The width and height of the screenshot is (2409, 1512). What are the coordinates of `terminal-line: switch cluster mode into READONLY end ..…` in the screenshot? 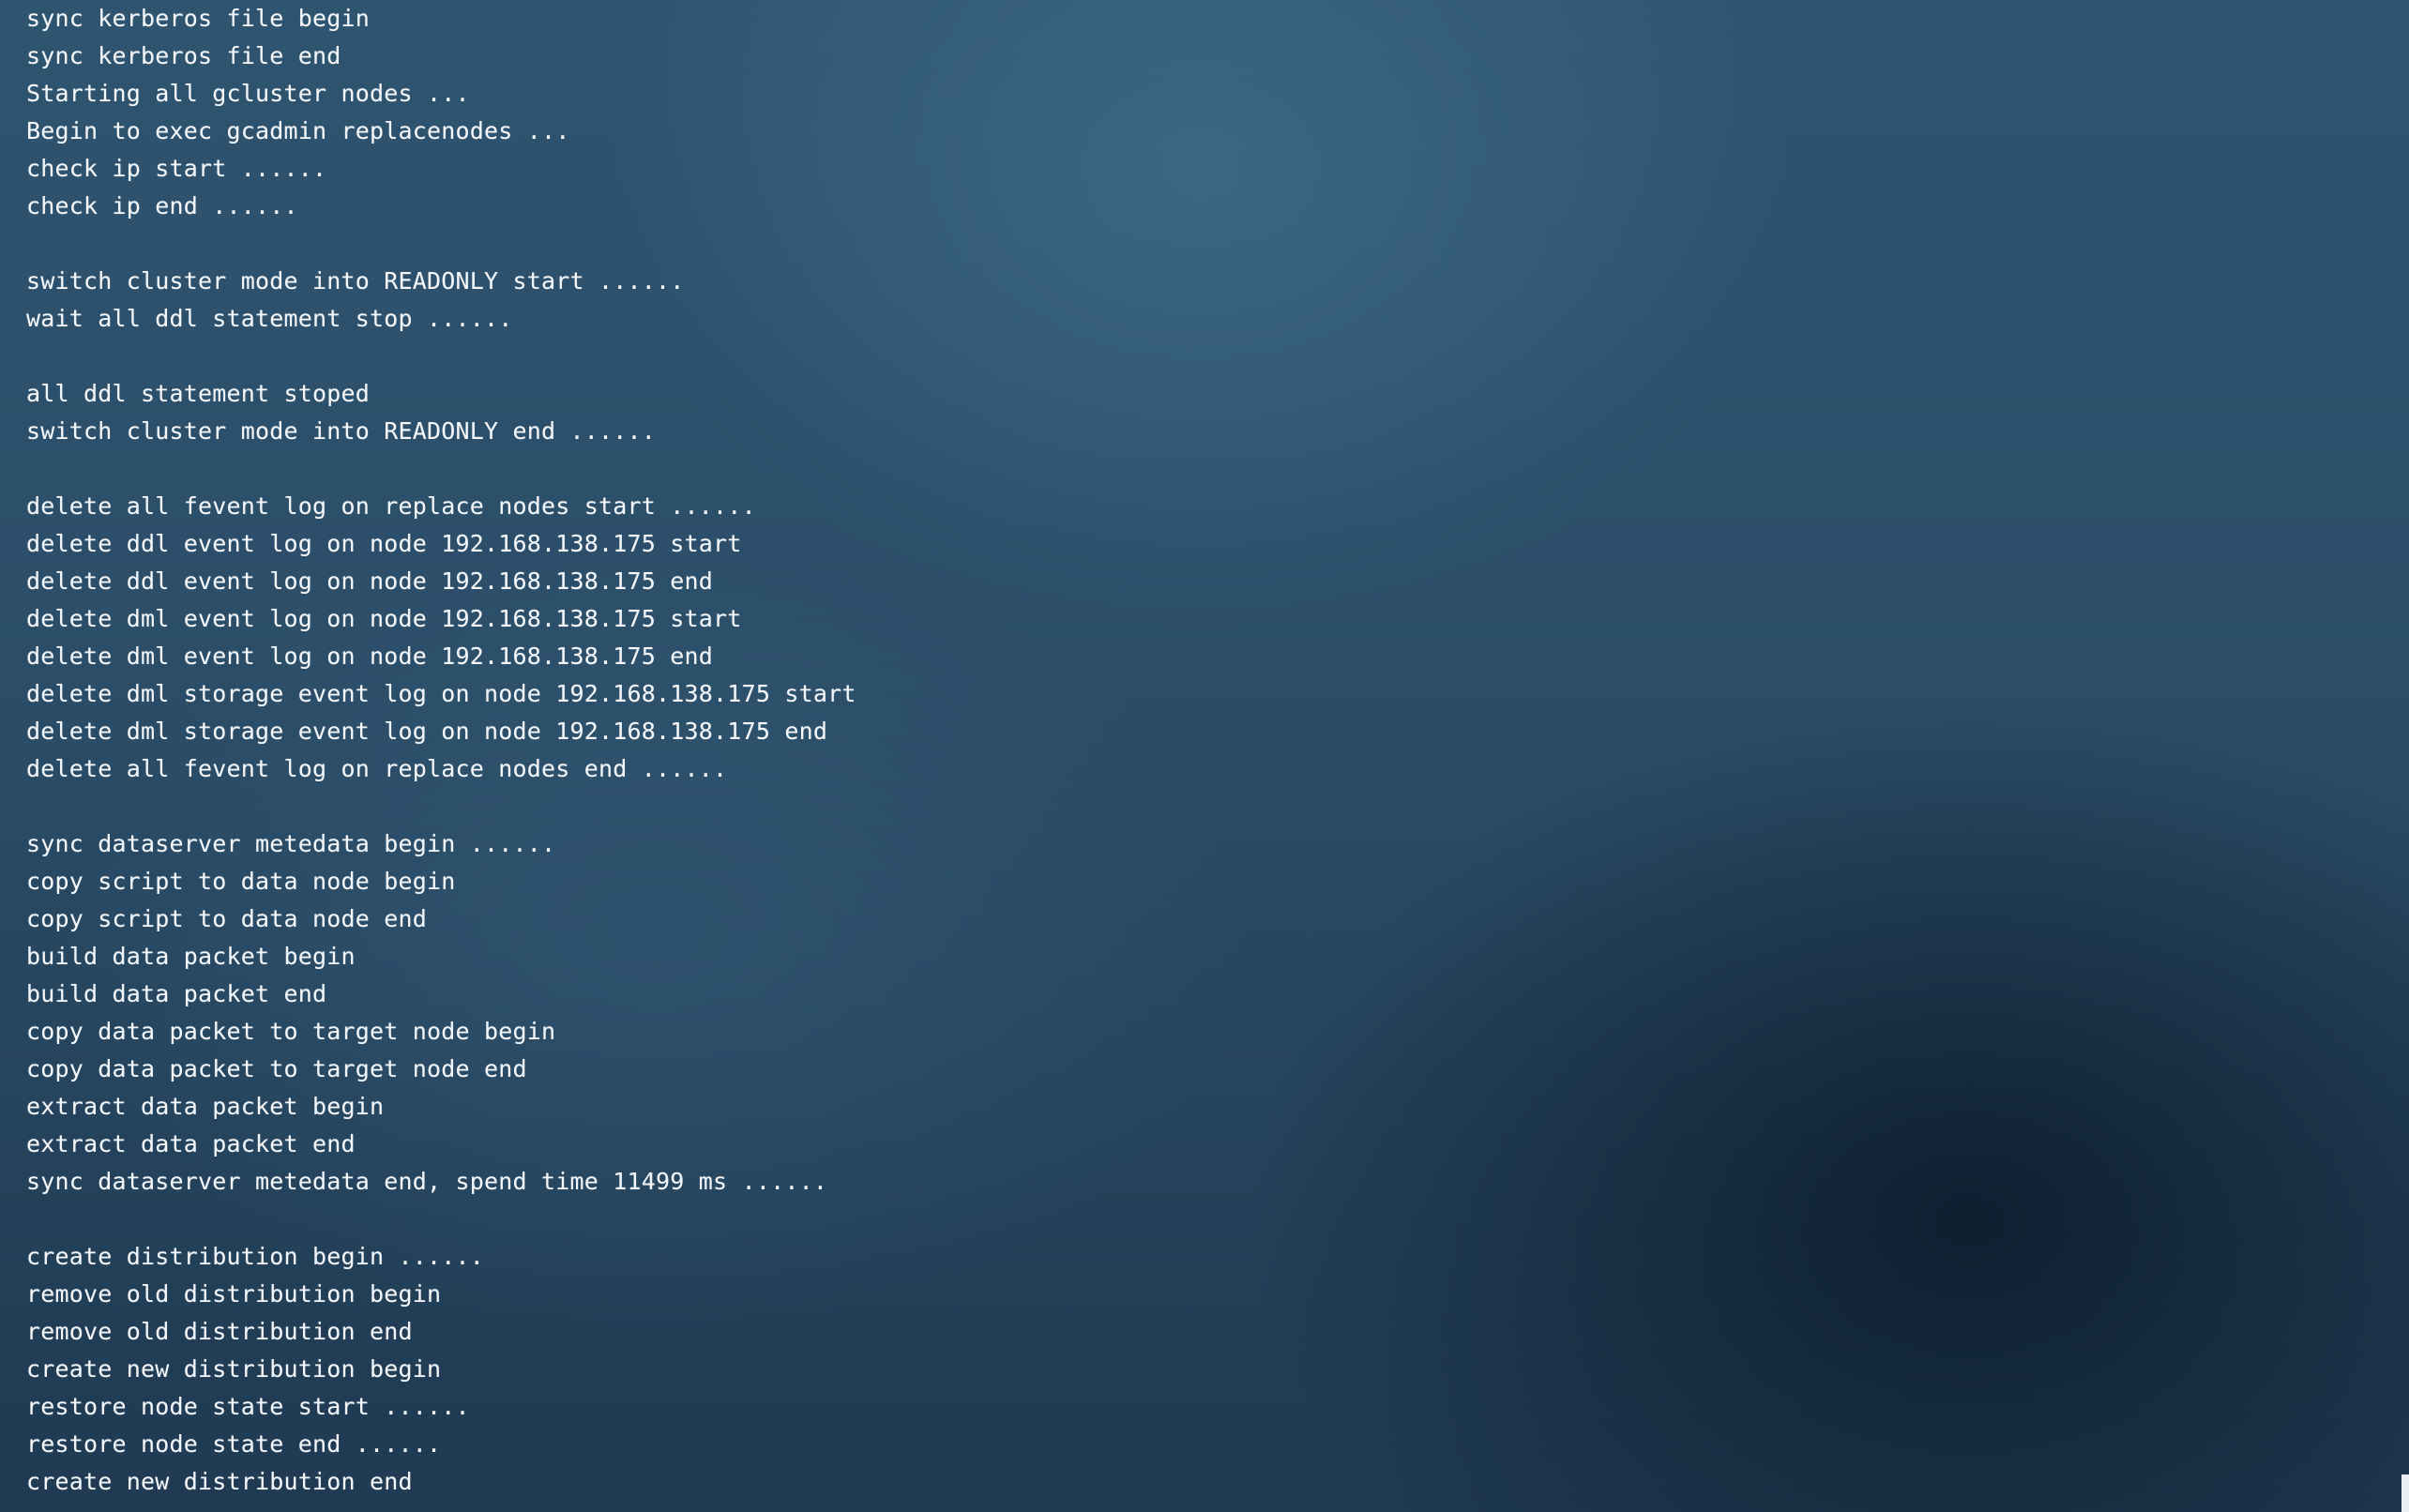 It's located at (341, 431).